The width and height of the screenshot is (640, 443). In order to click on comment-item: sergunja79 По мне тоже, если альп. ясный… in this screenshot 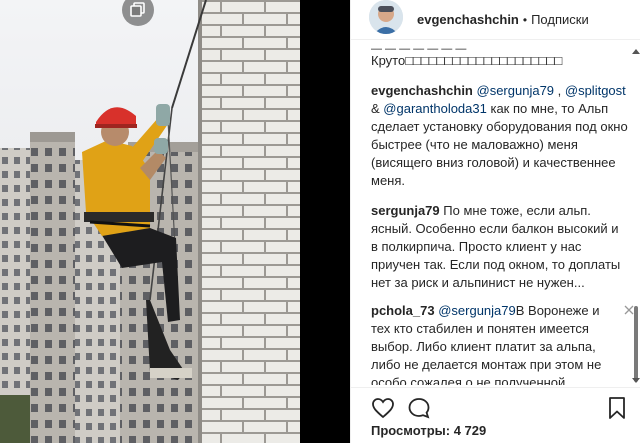, I will do `click(501, 247)`.